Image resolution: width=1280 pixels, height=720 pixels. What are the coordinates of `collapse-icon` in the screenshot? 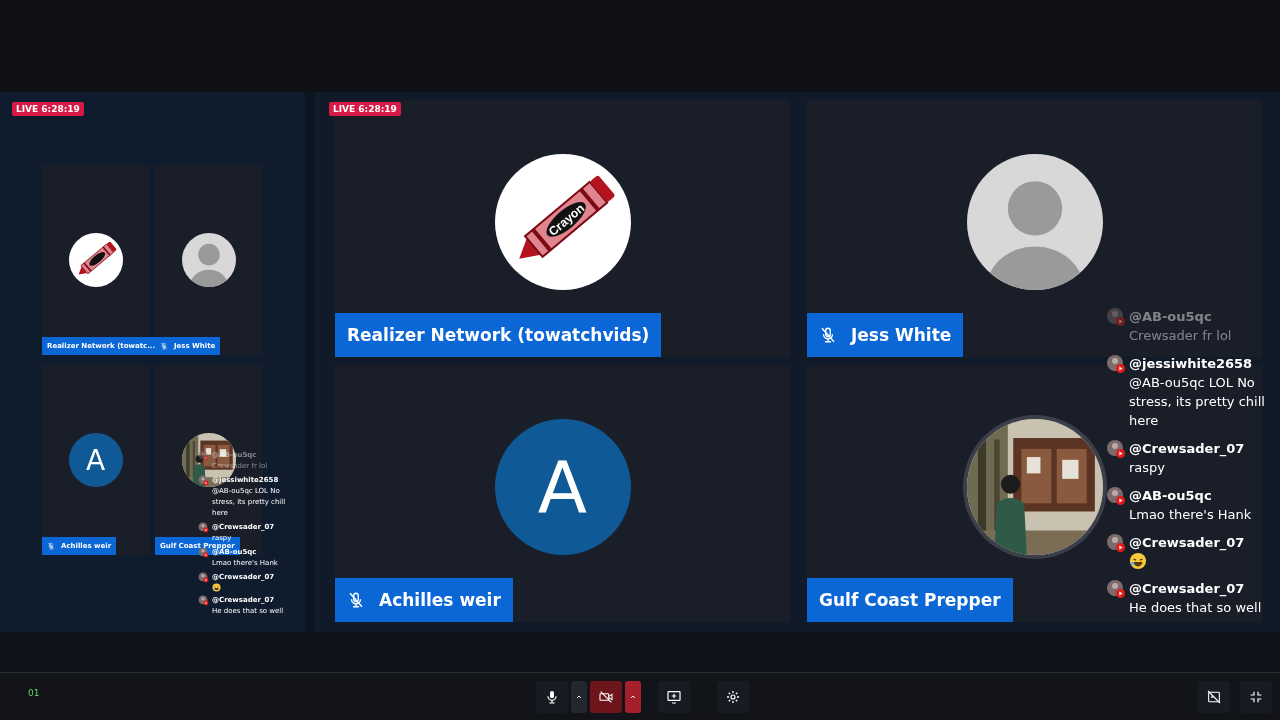 It's located at (1256, 697).